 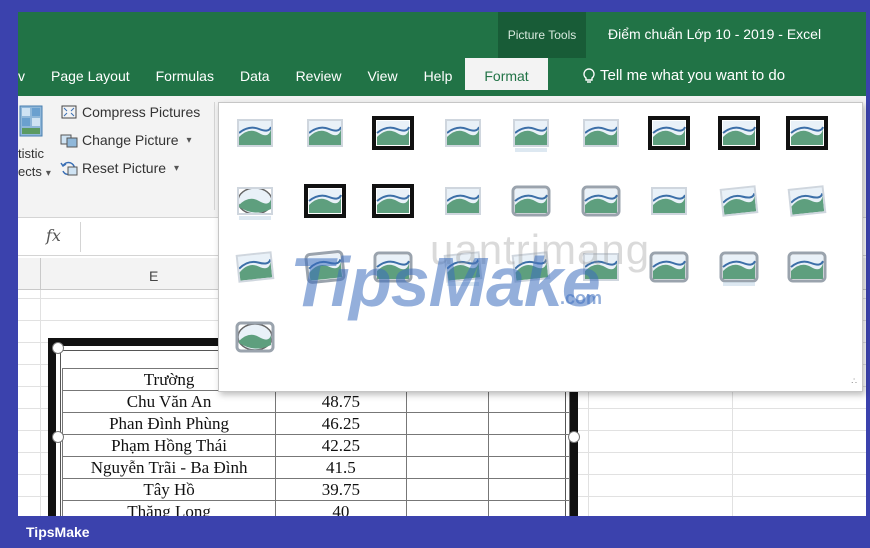 What do you see at coordinates (325, 203) in the screenshot?
I see `picture-style-thin-black-frame` at bounding box center [325, 203].